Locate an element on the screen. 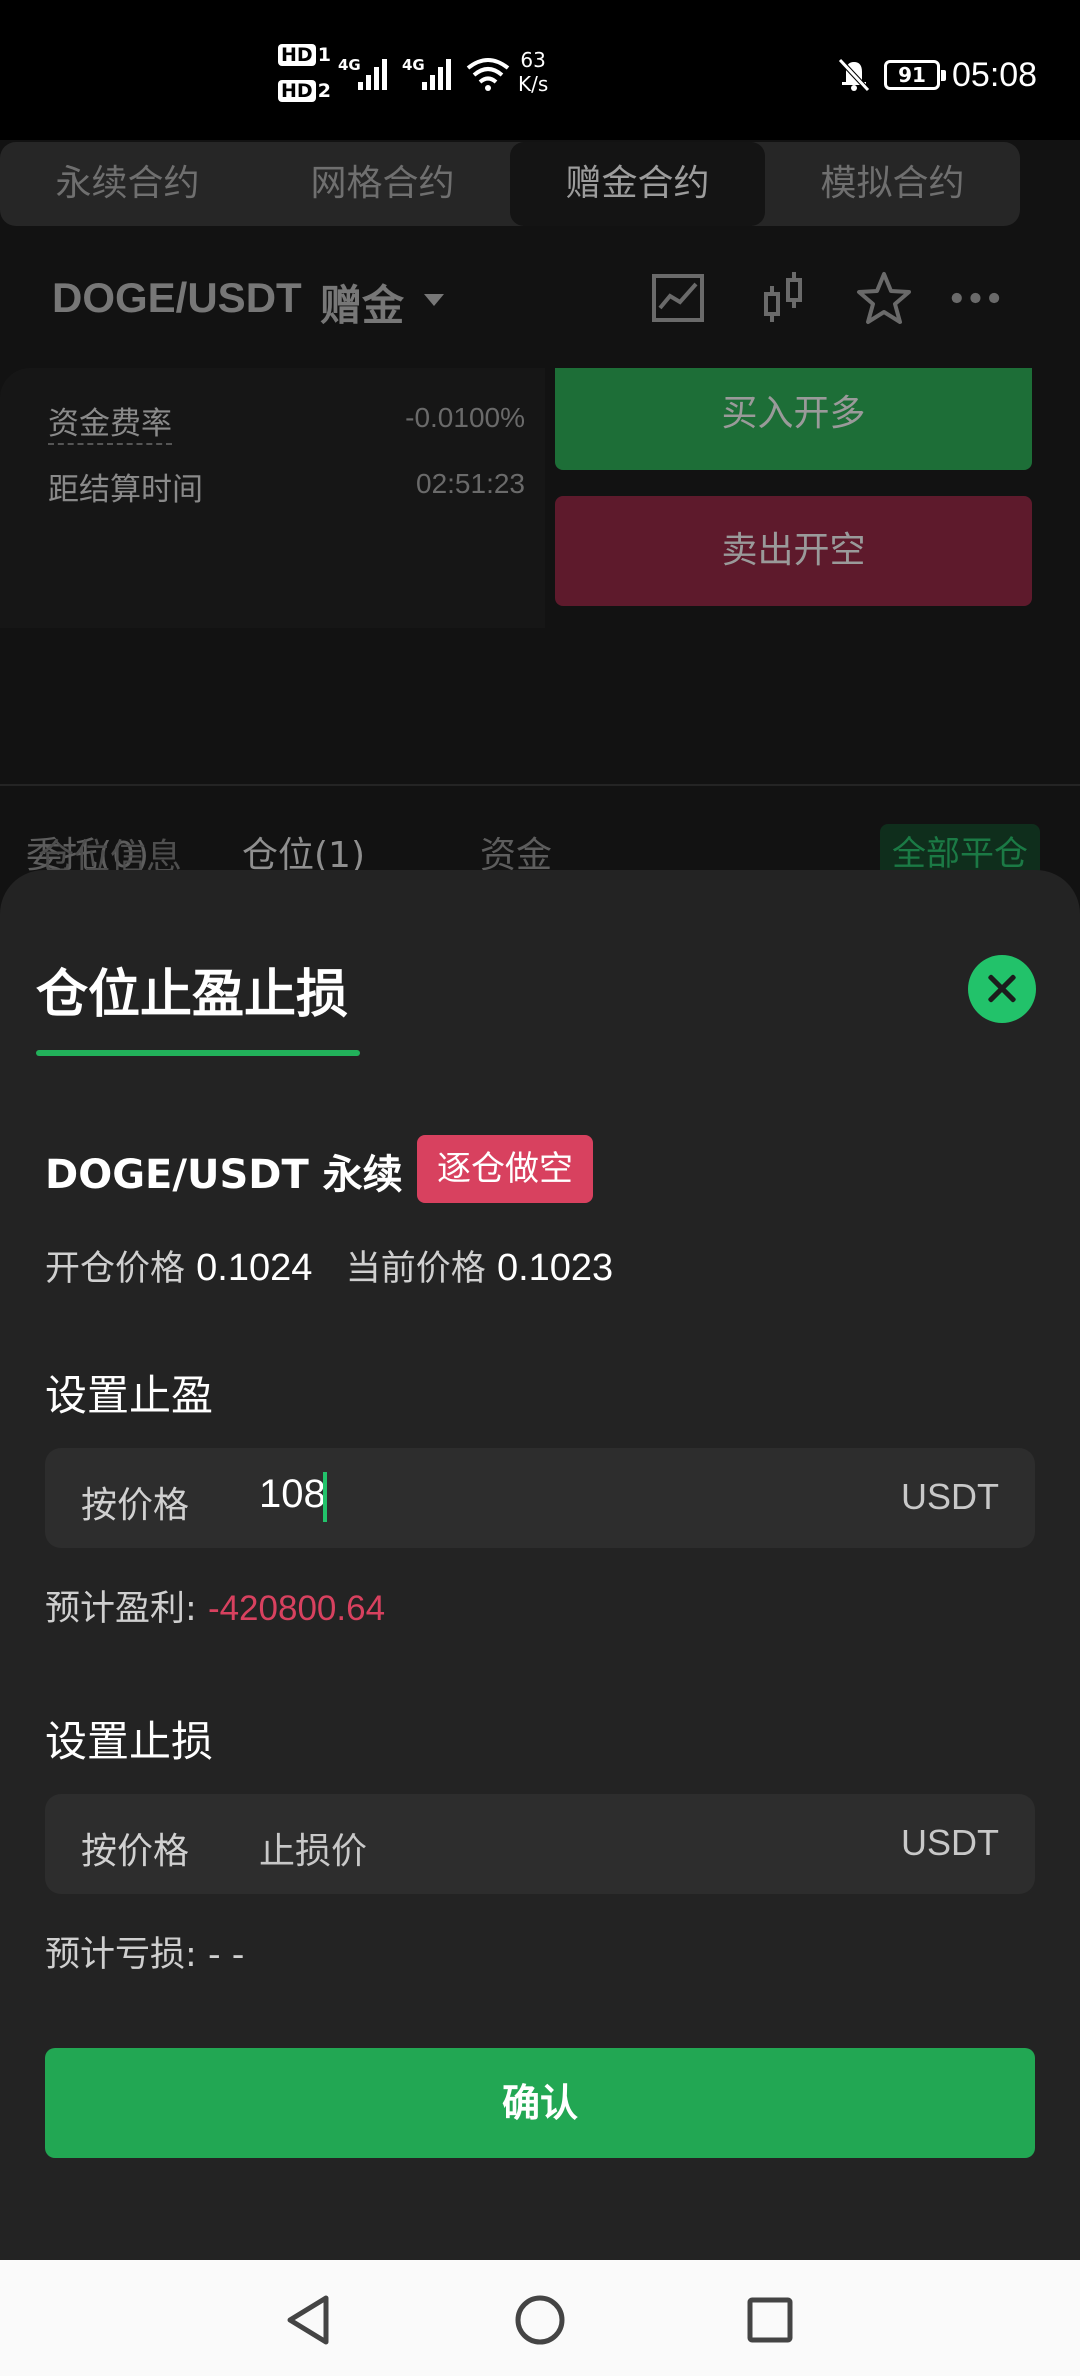  confirm-button: 确认 is located at coordinates (540, 2103).